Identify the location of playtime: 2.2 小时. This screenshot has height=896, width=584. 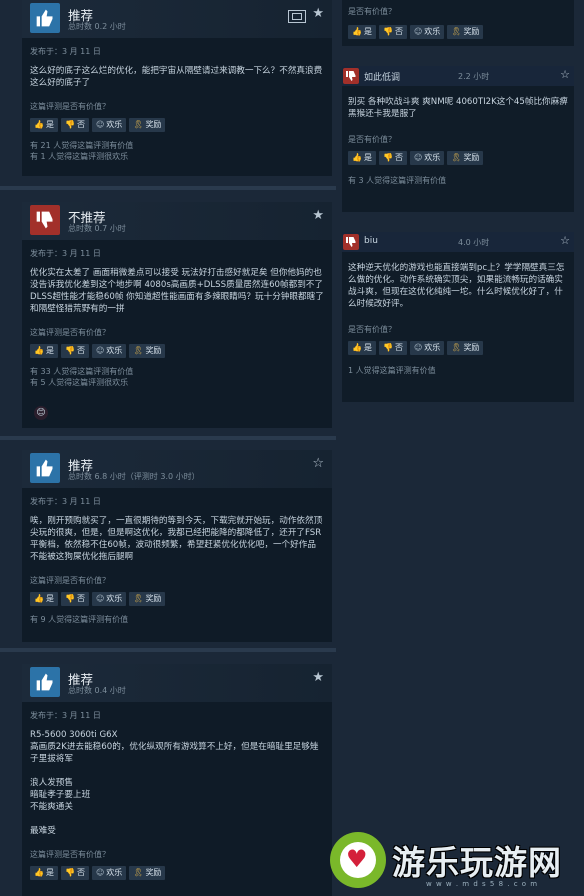
(474, 76).